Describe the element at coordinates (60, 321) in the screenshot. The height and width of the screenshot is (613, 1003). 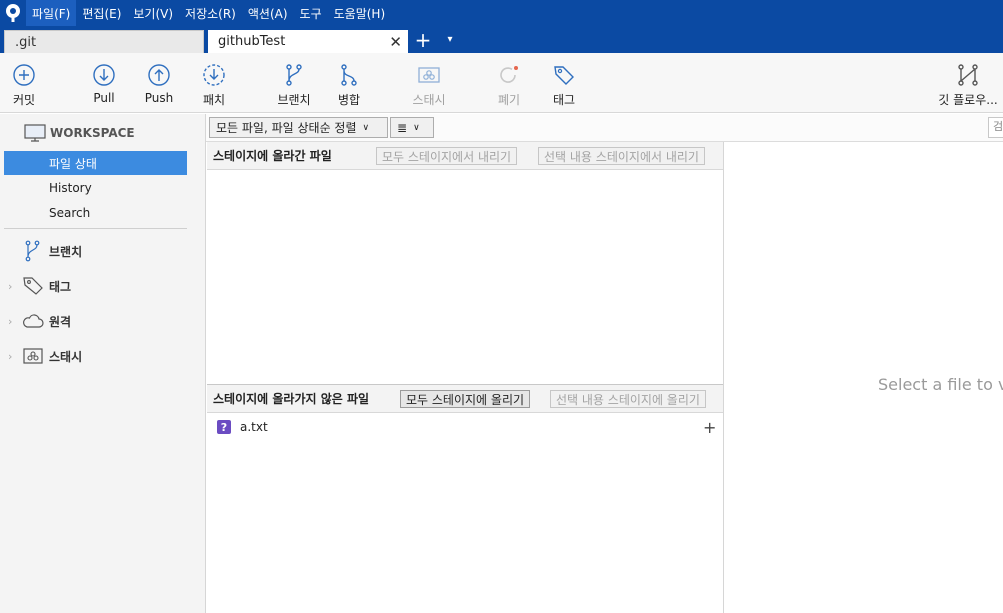
I see `sidebar-group-label: 원격` at that location.